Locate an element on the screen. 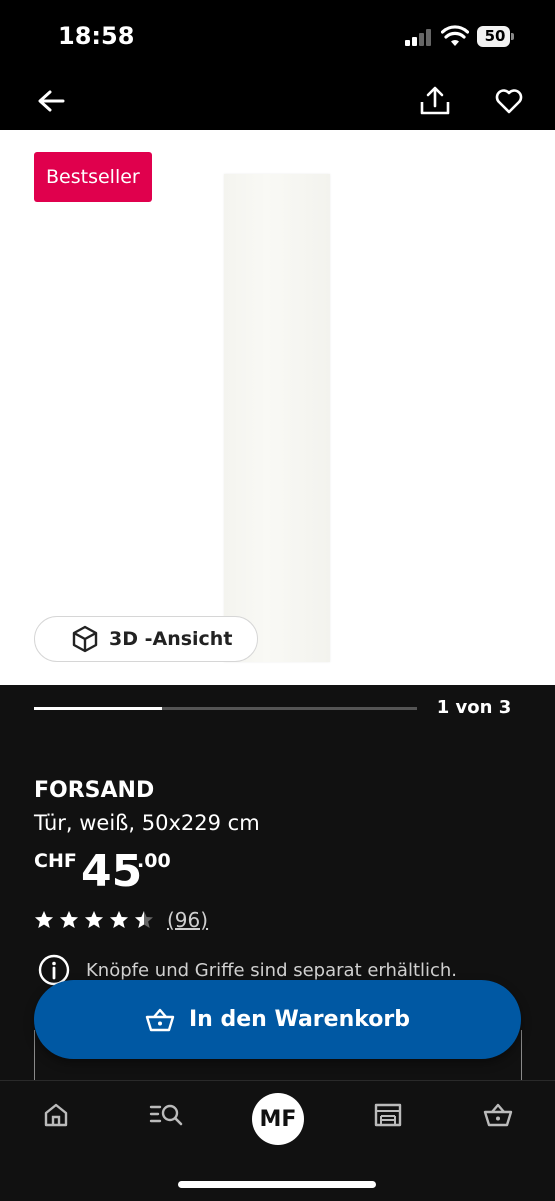 This screenshot has width=555, height=1201. avatar: MF is located at coordinates (278, 1119).